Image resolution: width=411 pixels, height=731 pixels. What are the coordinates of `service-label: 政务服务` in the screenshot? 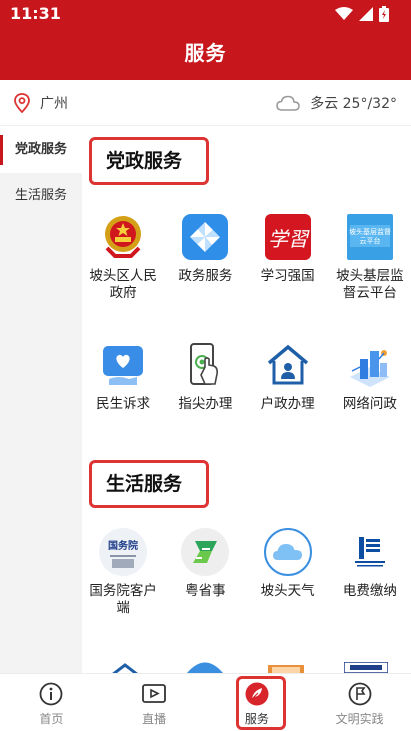 It's located at (205, 276).